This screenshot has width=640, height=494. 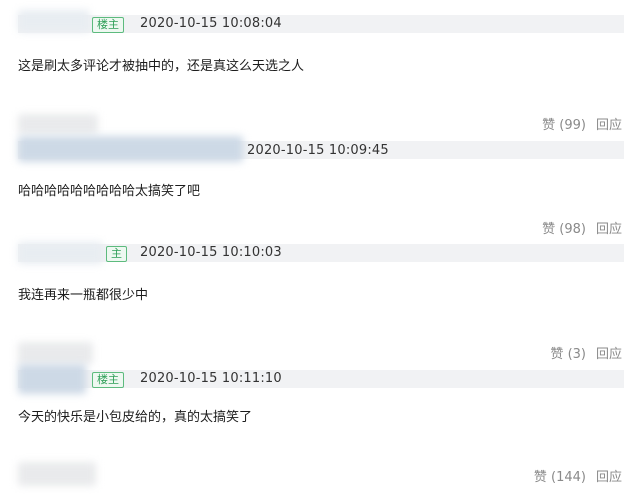 I want to click on like-count: (98), so click(x=572, y=229).